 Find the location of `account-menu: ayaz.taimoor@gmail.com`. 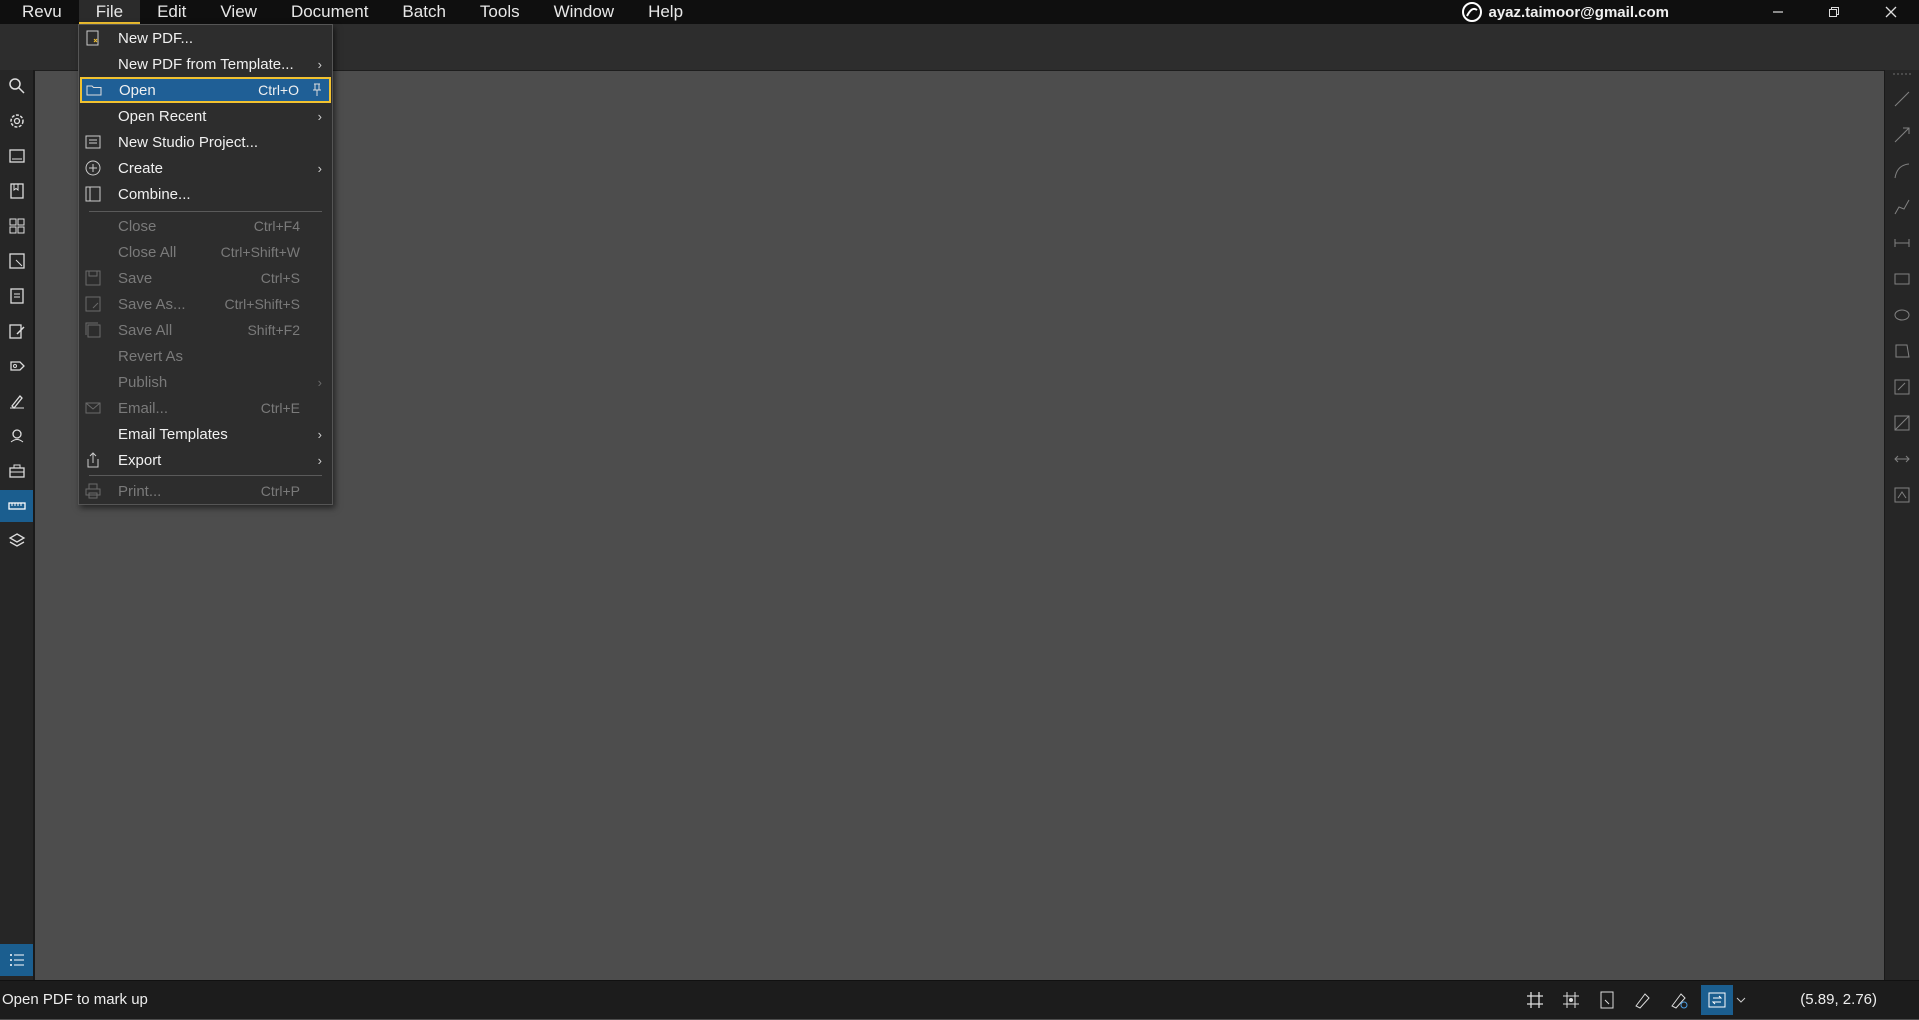

account-menu: ayaz.taimoor@gmail.com is located at coordinates (1565, 12).